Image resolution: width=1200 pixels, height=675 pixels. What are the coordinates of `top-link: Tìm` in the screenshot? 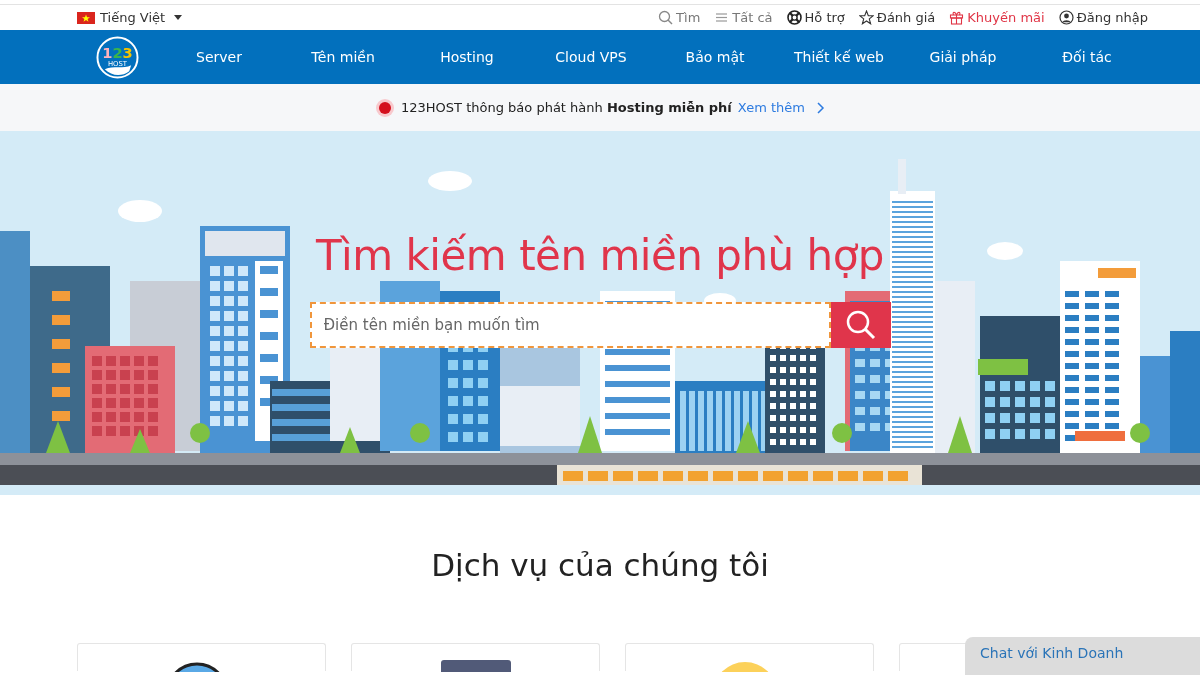 It's located at (679, 17).